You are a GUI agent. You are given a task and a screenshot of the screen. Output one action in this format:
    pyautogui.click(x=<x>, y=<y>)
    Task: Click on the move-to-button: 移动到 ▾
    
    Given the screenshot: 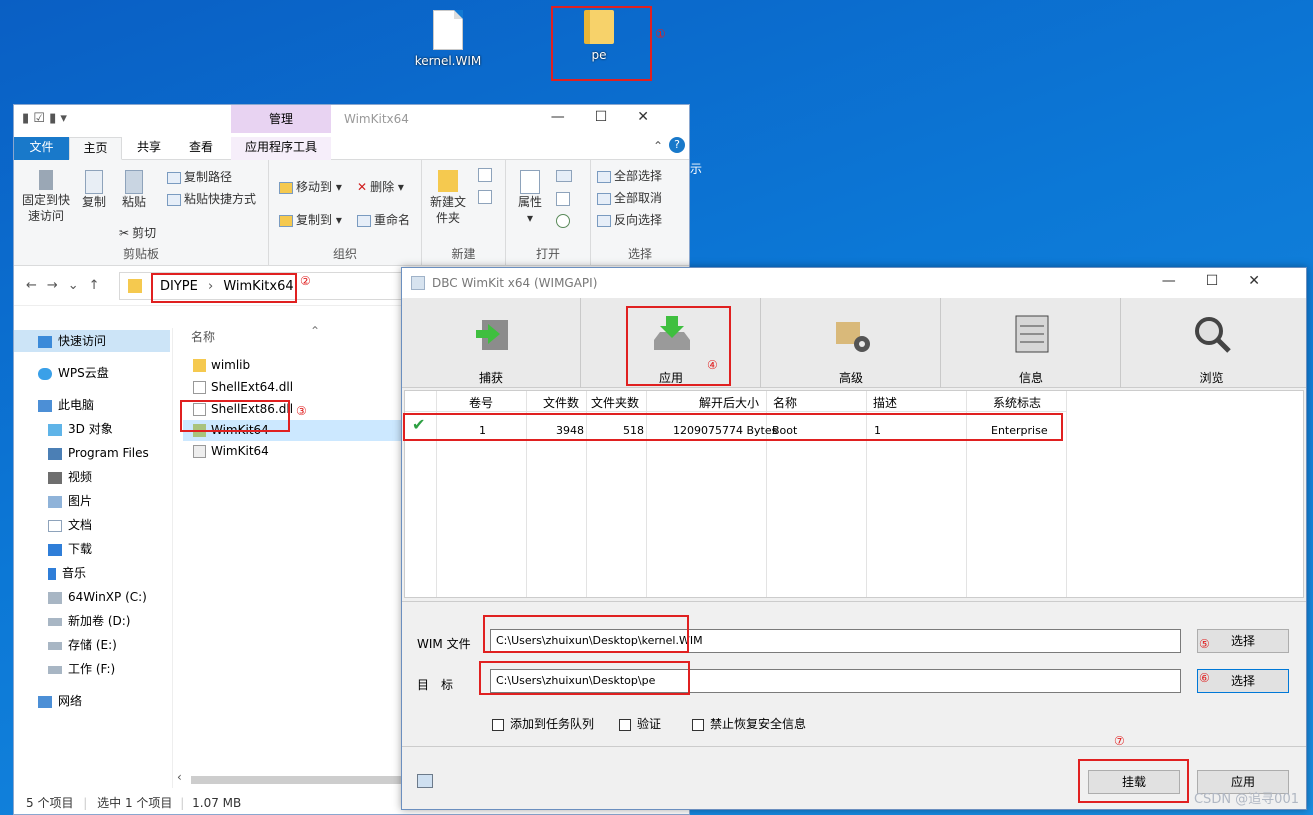 What is the action you would take?
    pyautogui.click(x=310, y=186)
    